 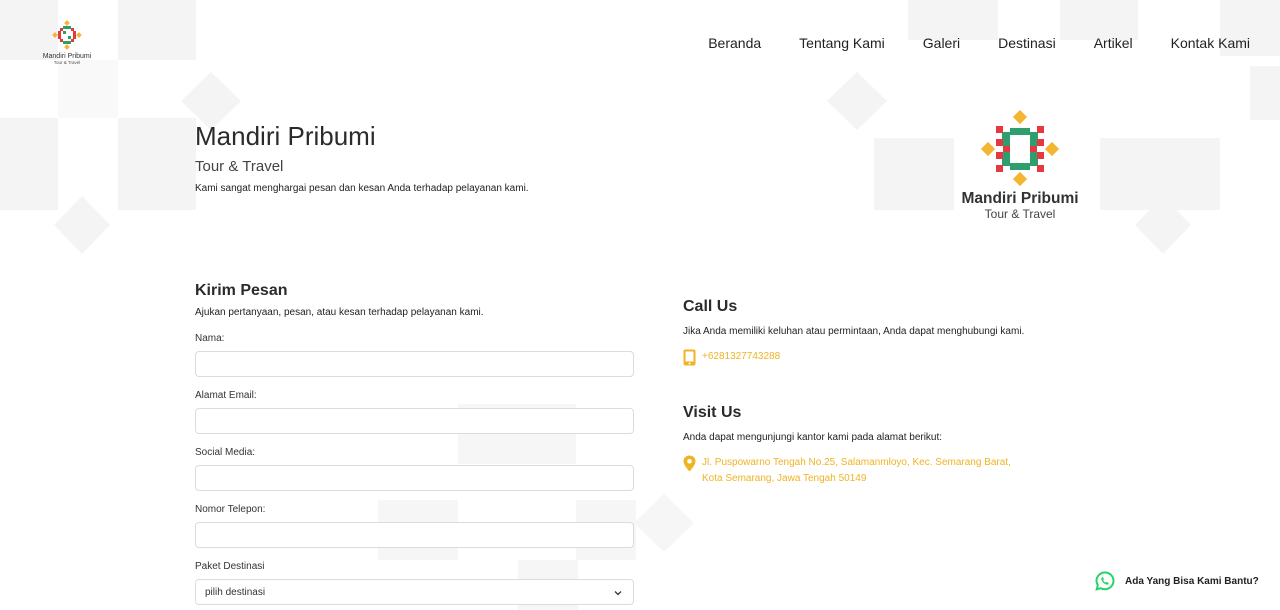 What do you see at coordinates (710, 306) in the screenshot?
I see `call-us-title: Call Us` at bounding box center [710, 306].